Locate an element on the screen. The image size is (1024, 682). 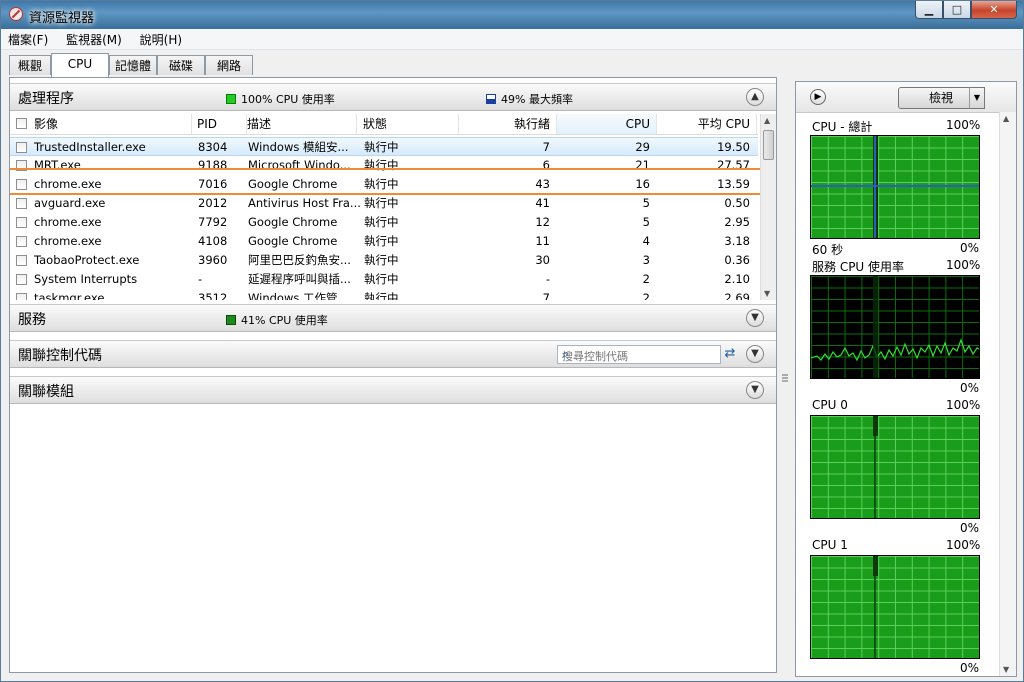
window-controls: ▁ □ ✕ is located at coordinates (966, 11).